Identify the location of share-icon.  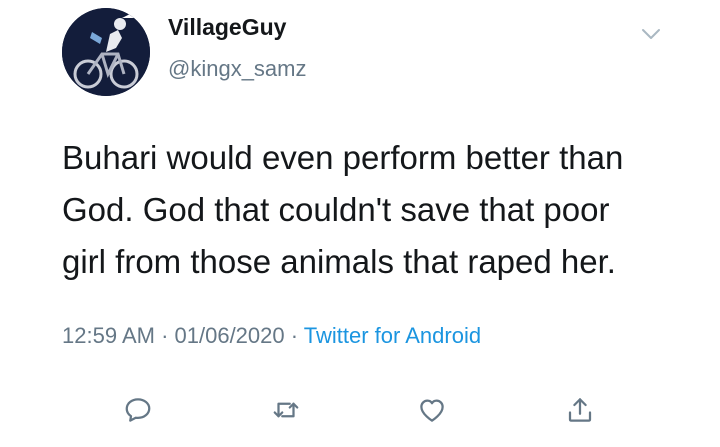
(580, 410).